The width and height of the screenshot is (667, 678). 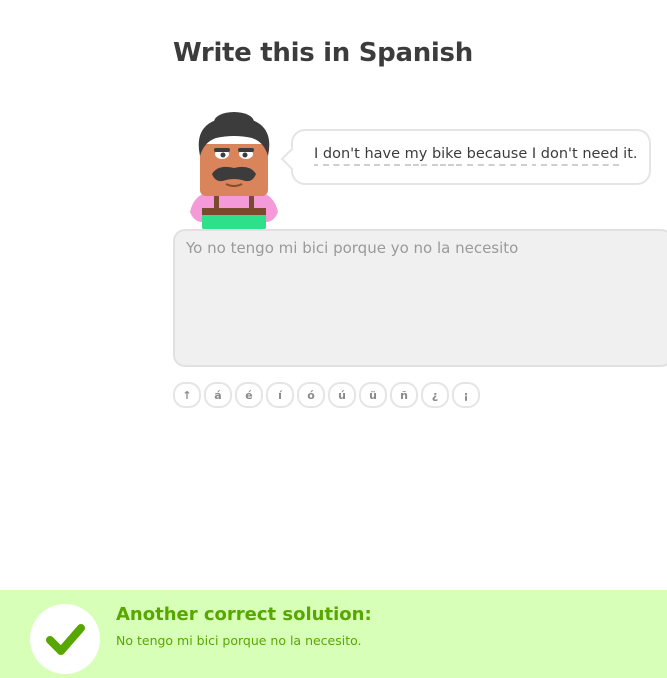 What do you see at coordinates (292, 159) in the screenshot?
I see `speech-bubble-tail` at bounding box center [292, 159].